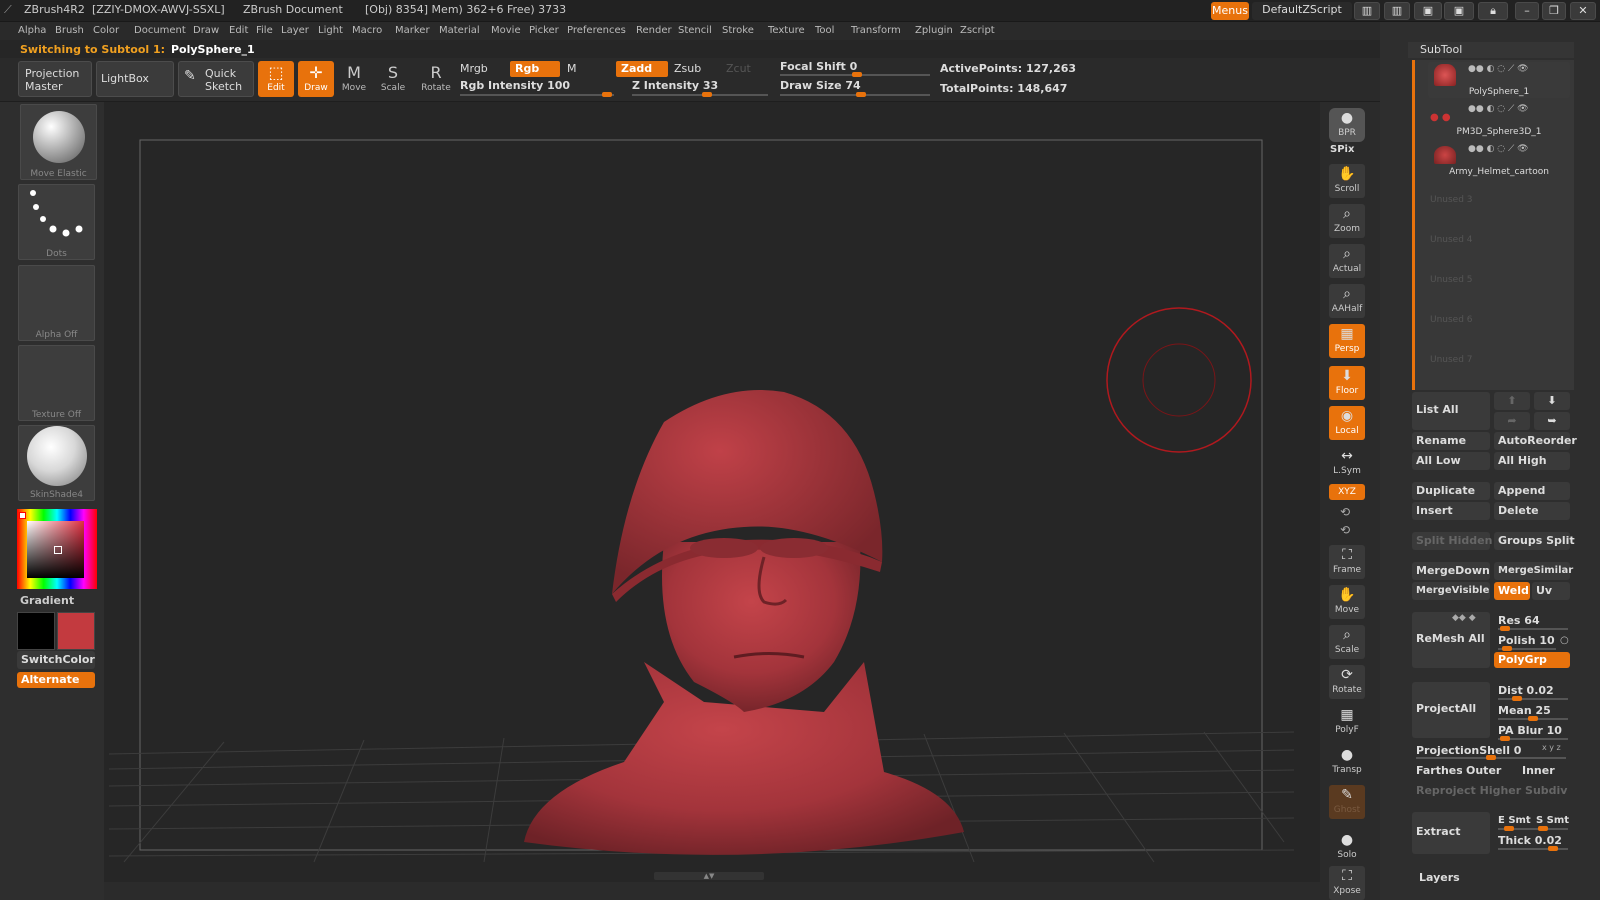  I want to click on menu-zscript: Zscript, so click(977, 30).